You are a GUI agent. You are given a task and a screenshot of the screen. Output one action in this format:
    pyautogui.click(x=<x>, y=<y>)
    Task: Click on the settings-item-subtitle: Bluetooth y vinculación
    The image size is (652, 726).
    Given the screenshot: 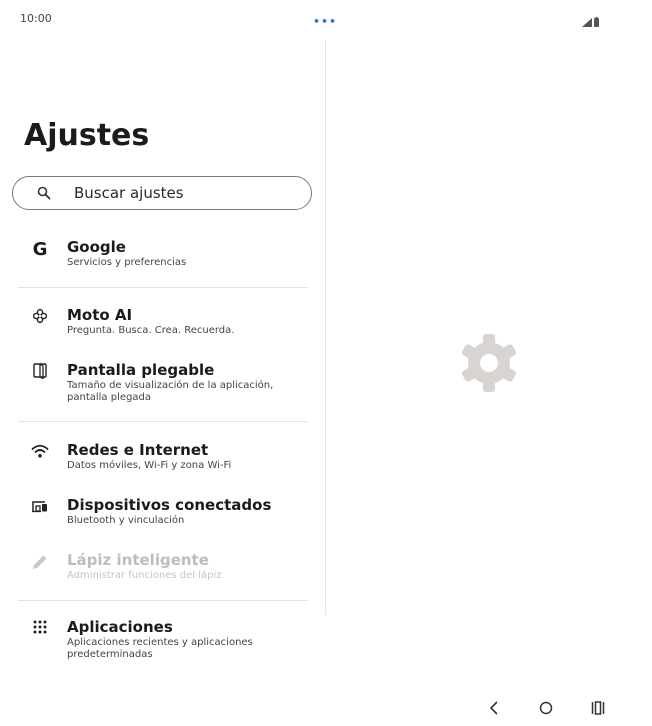 What is the action you would take?
    pyautogui.click(x=126, y=520)
    